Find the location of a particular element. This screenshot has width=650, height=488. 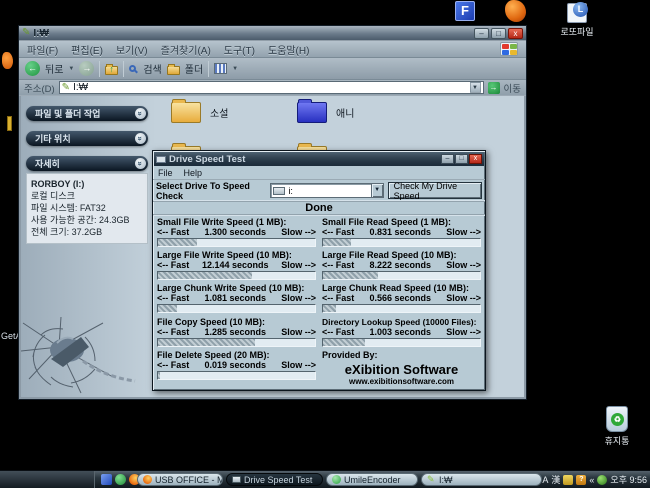

recycle-bin-icon: ♻ is located at coordinates (617, 419).